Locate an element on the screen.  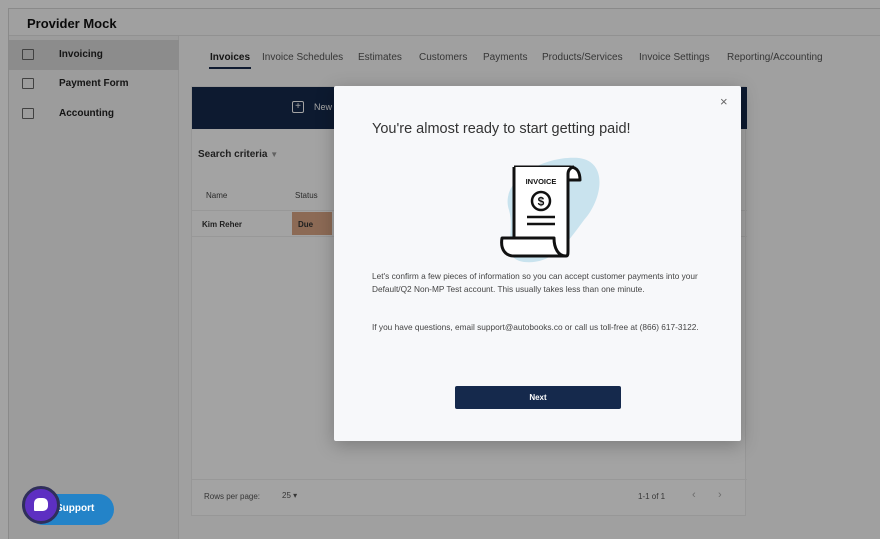
illustration-invoice-label: INVOICE is located at coordinates (541, 181).